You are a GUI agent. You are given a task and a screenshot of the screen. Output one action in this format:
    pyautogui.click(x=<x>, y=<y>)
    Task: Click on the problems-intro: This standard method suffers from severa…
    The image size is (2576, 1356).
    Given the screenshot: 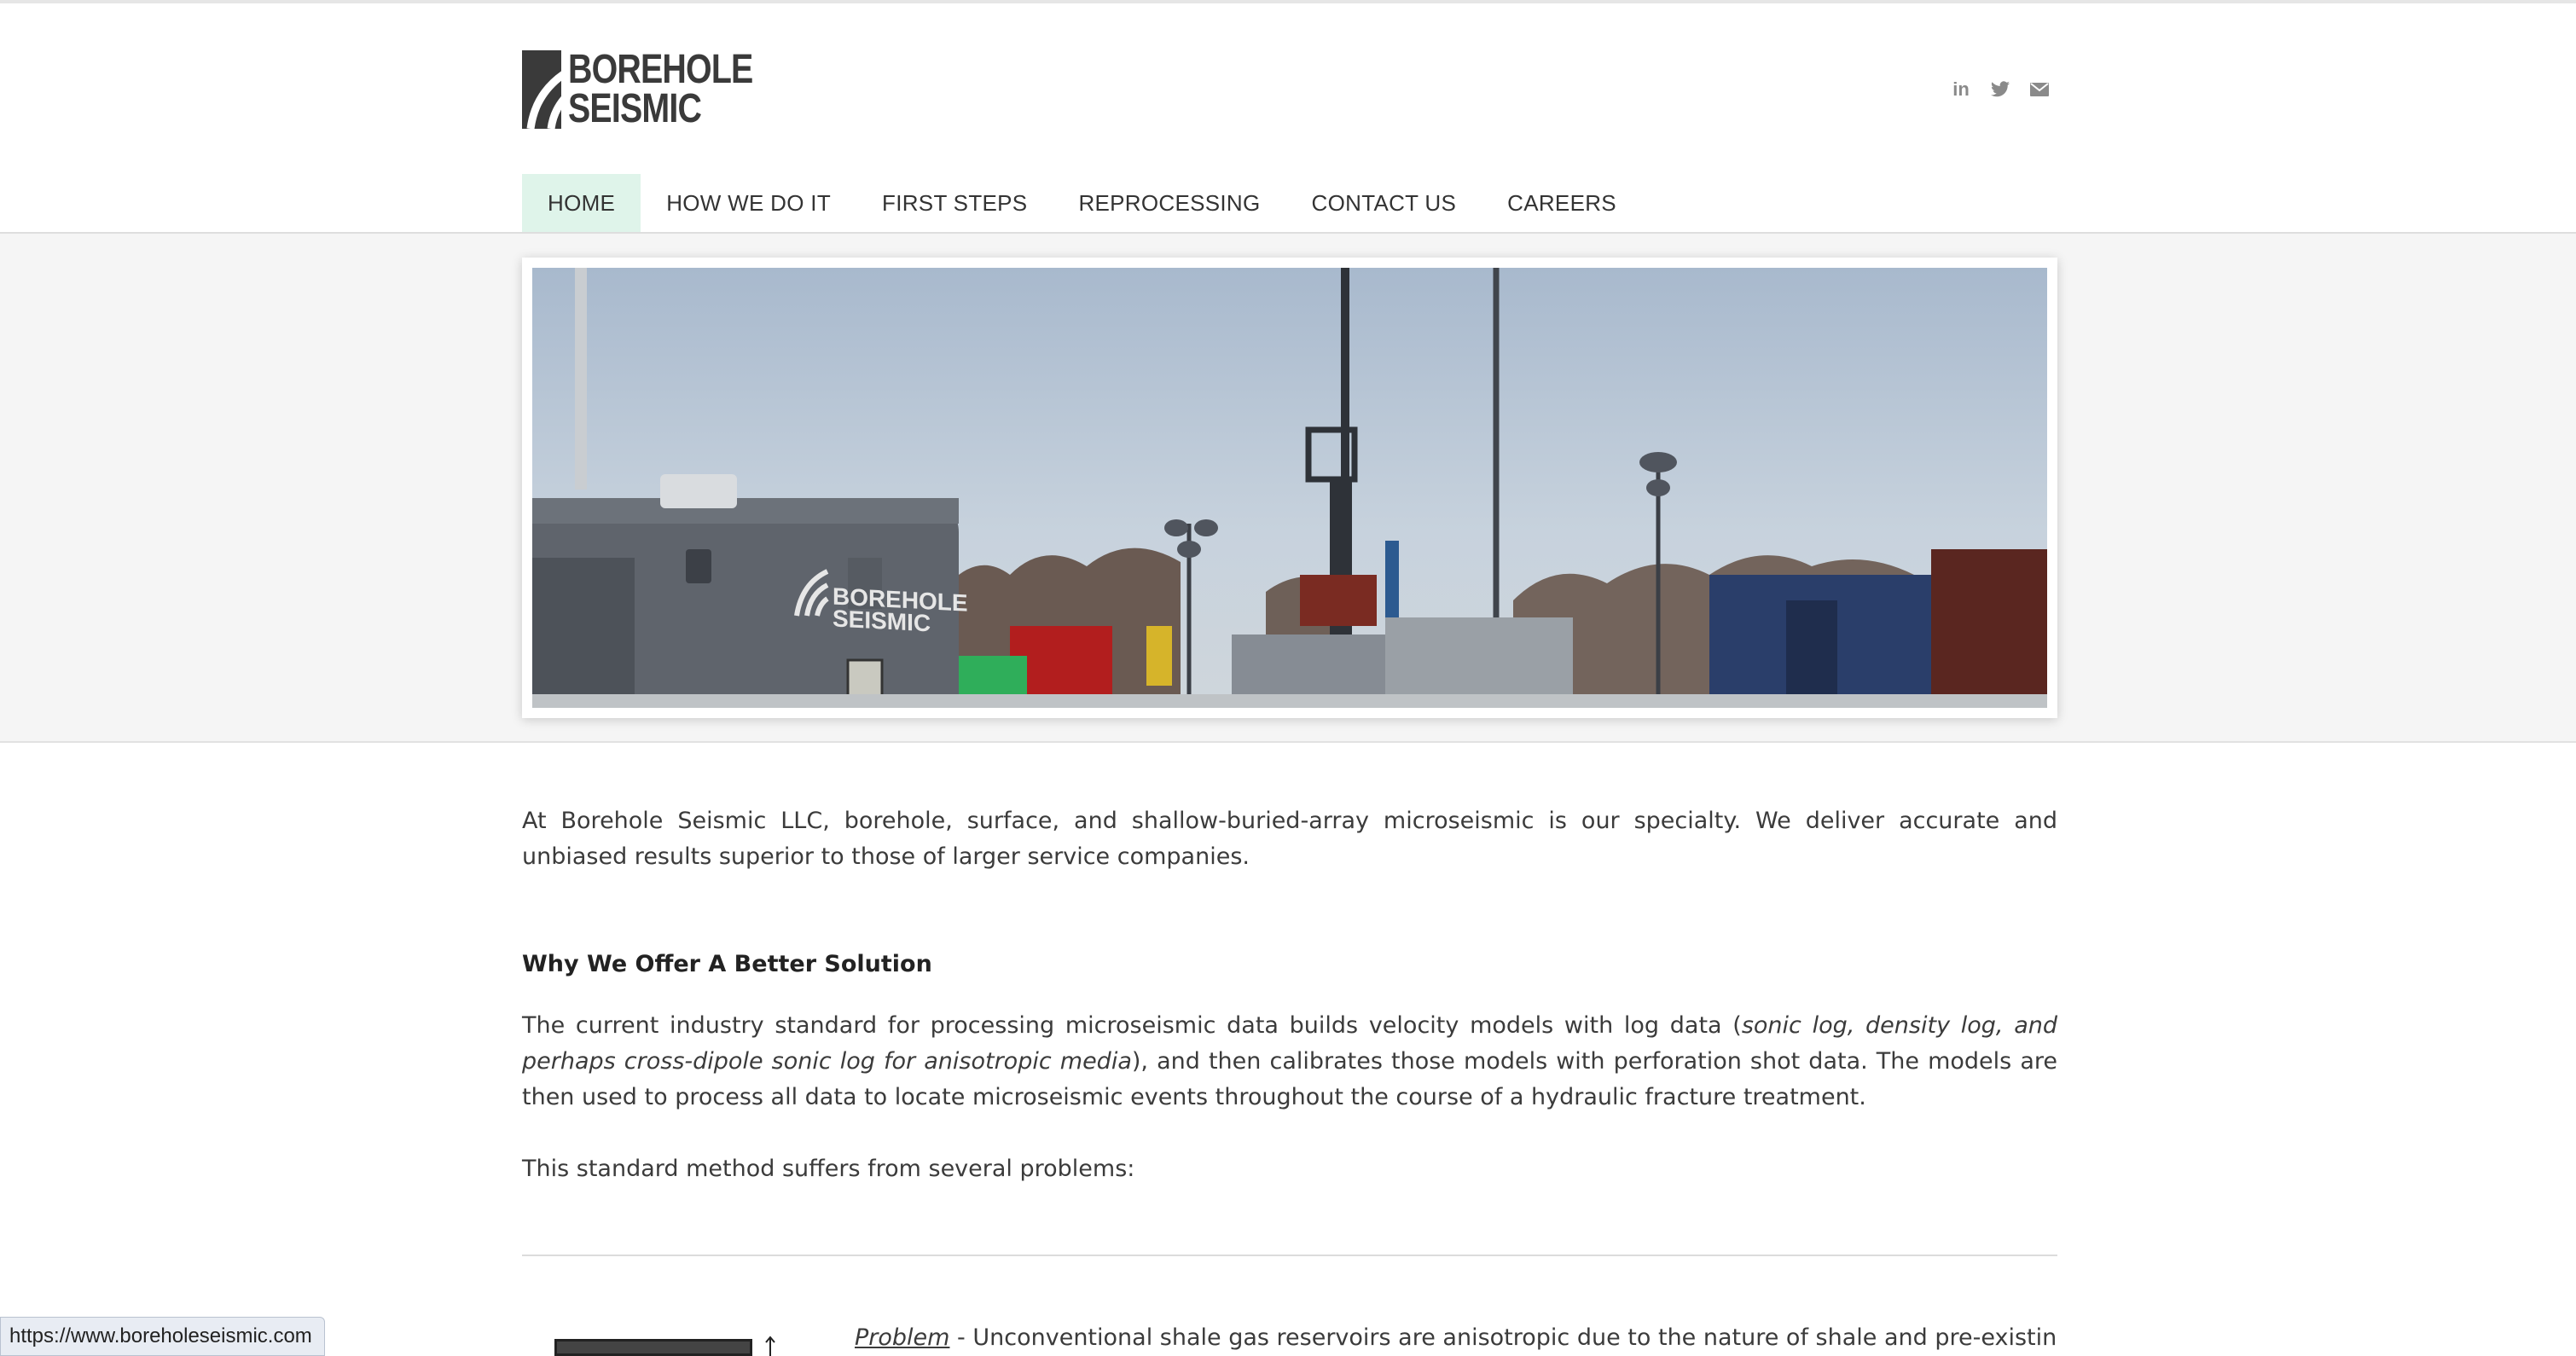 What is the action you would take?
    pyautogui.click(x=828, y=1169)
    